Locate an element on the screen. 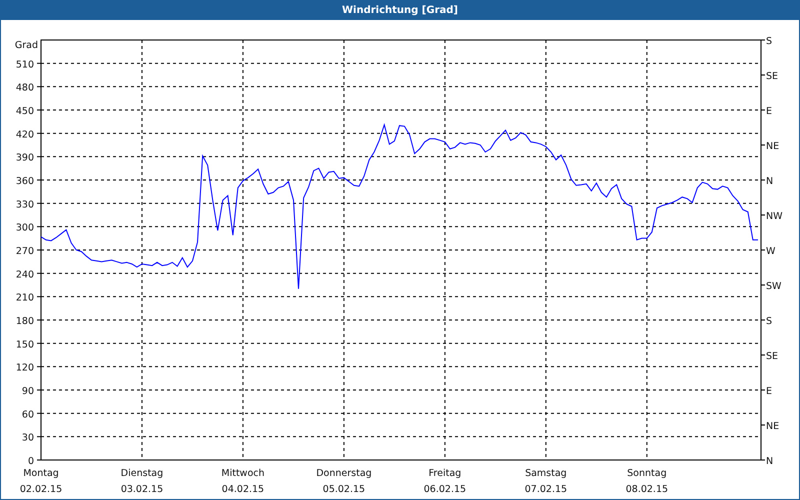 The width and height of the screenshot is (800, 500). compass-label: W is located at coordinates (771, 251).